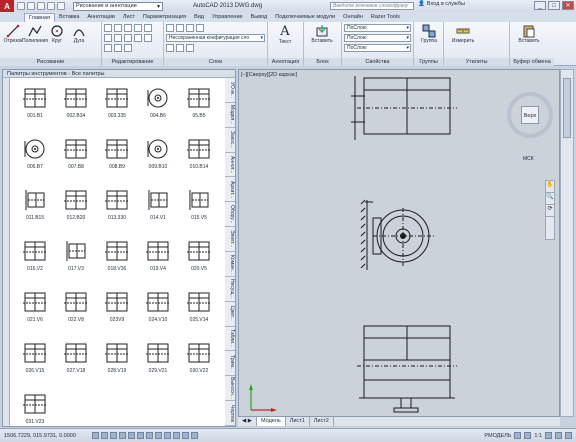 This screenshot has height=442, width=576. What do you see at coordinates (35, 208) in the screenshot?
I see `palette-tool-item: 011.В15` at bounding box center [35, 208].